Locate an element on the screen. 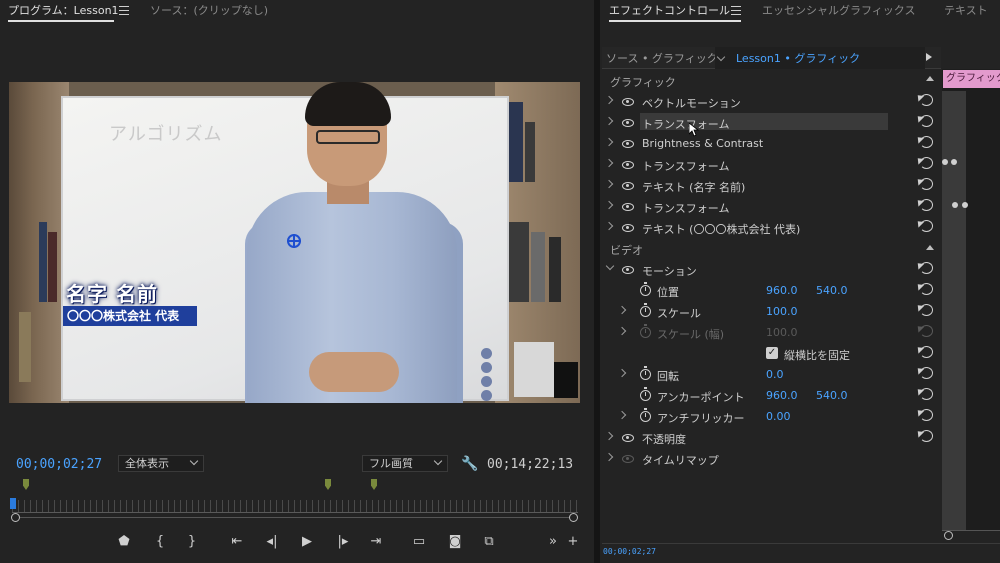 The height and width of the screenshot is (563, 1000). tab-program: プログラム：Lesson1 is located at coordinates (63, 11).